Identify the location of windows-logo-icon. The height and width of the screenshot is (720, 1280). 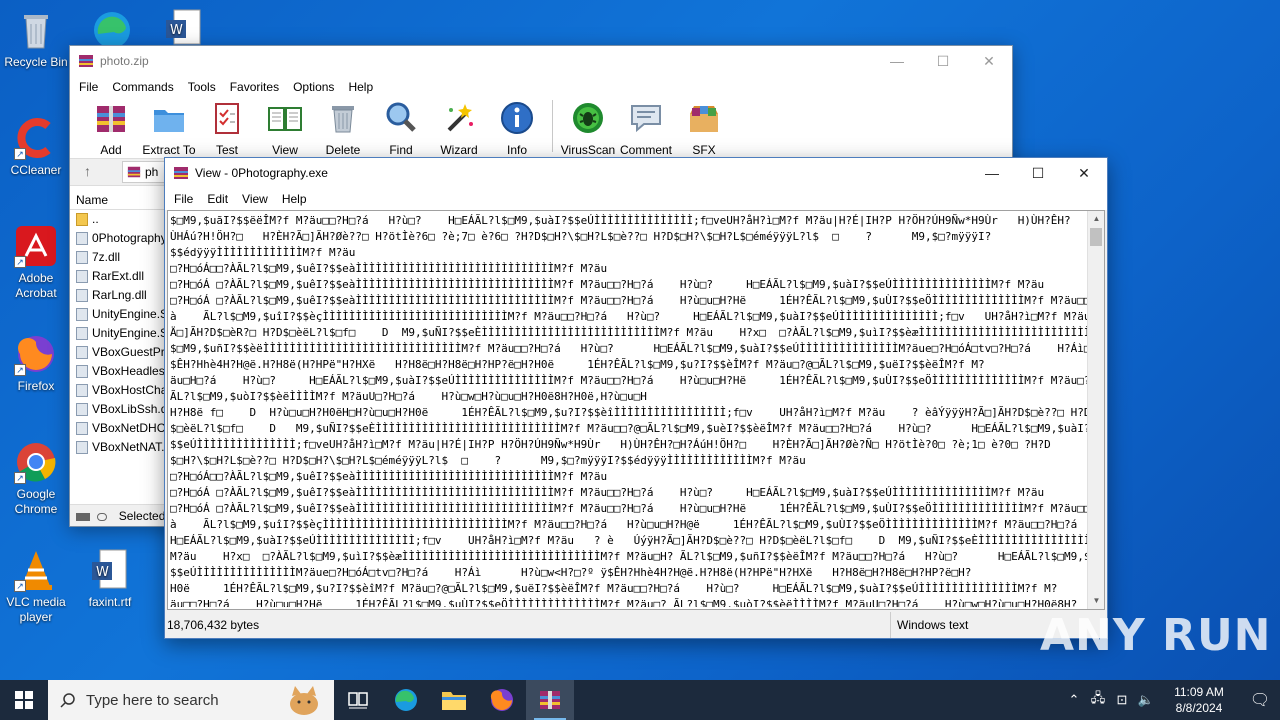
(24, 700).